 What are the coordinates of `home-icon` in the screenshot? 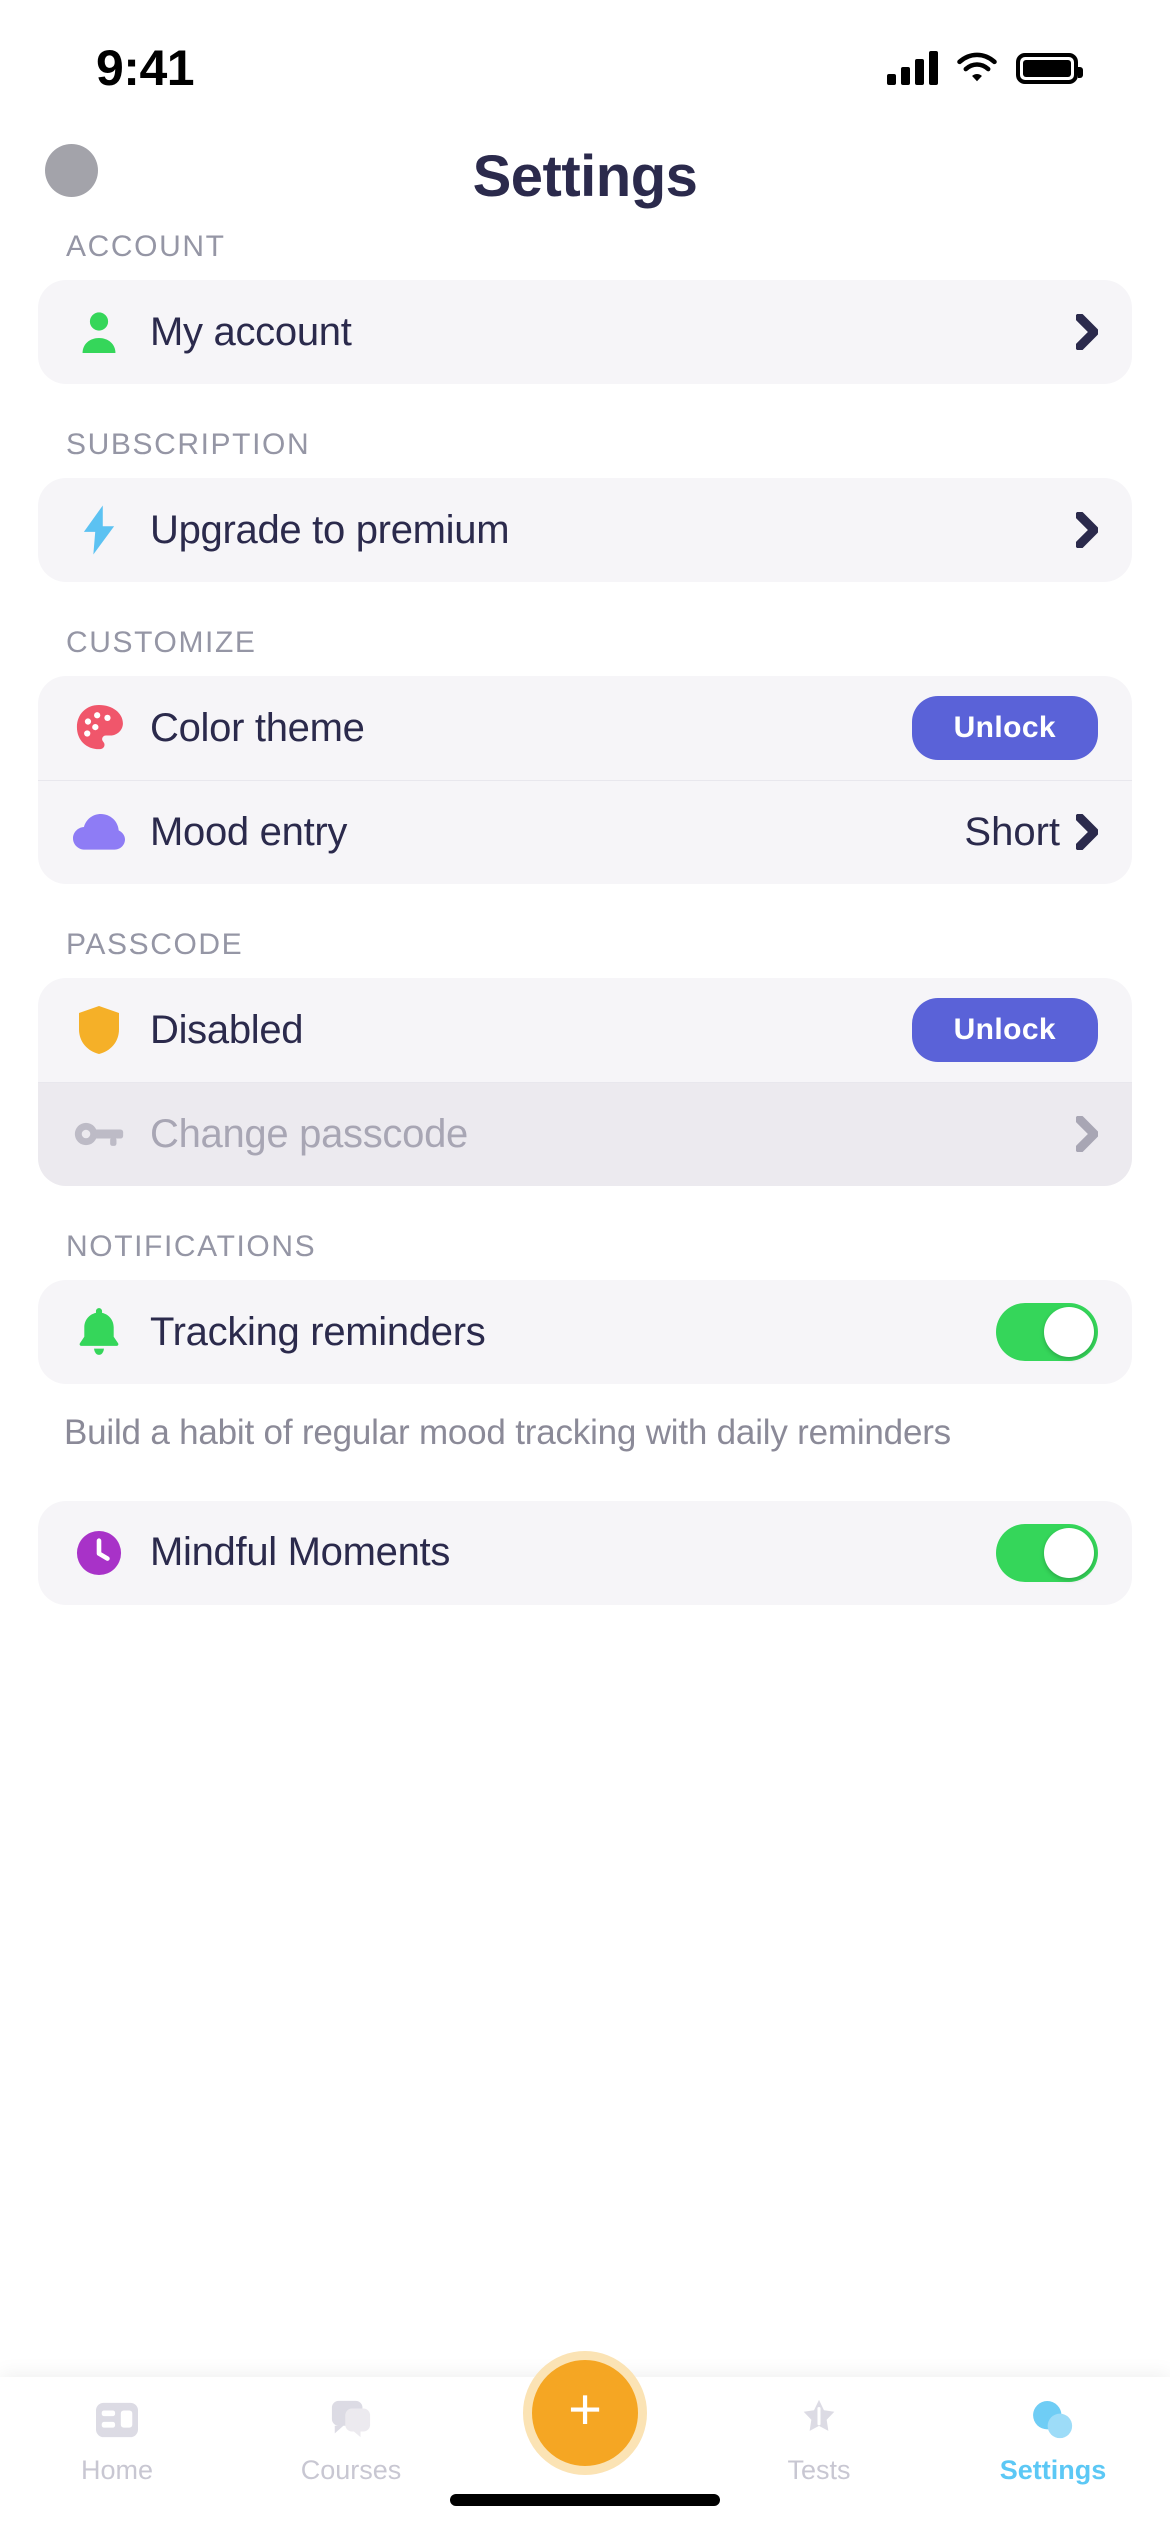 It's located at (117, 2420).